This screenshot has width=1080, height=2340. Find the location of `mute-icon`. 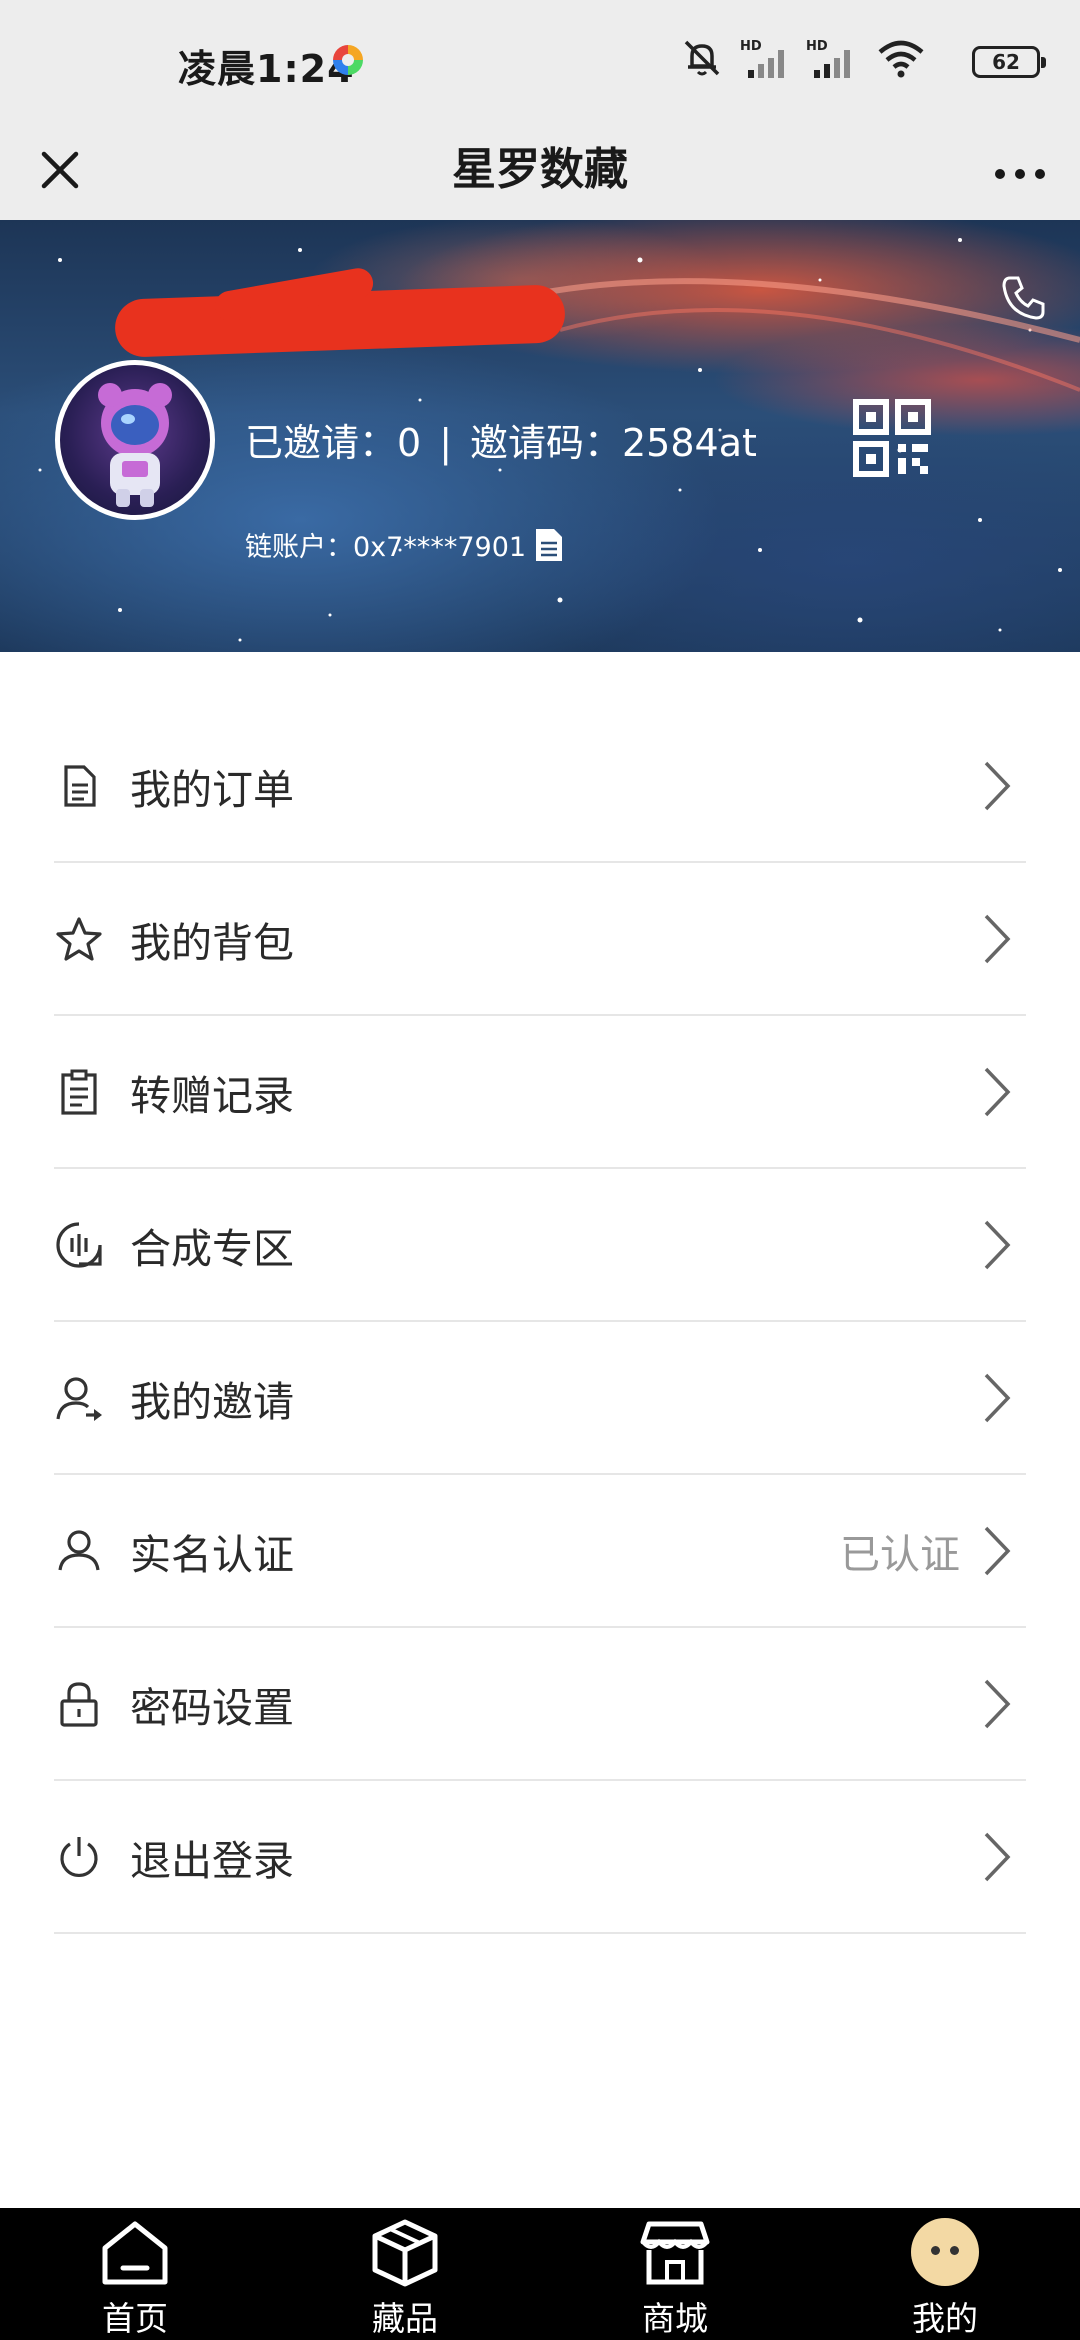

mute-icon is located at coordinates (702, 58).